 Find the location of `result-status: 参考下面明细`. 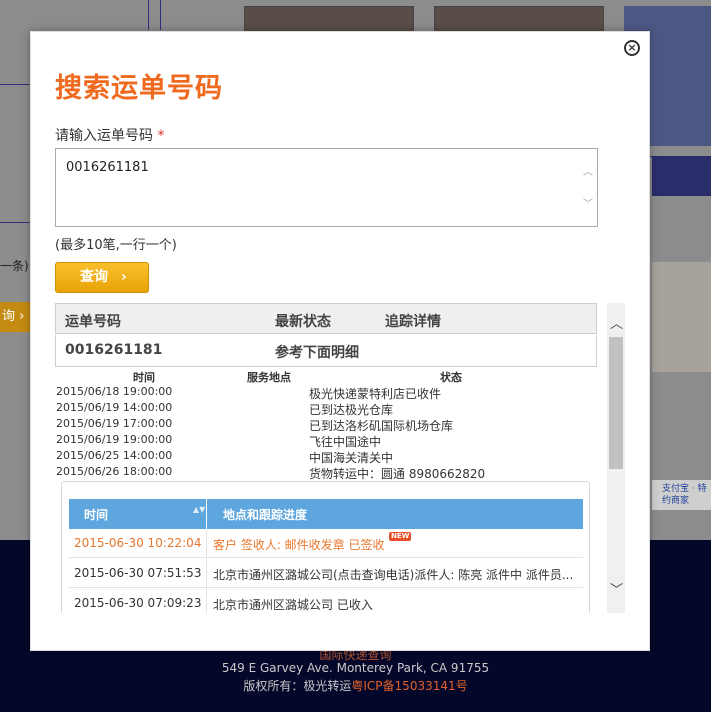

result-status: 参考下面明细 is located at coordinates (317, 353).